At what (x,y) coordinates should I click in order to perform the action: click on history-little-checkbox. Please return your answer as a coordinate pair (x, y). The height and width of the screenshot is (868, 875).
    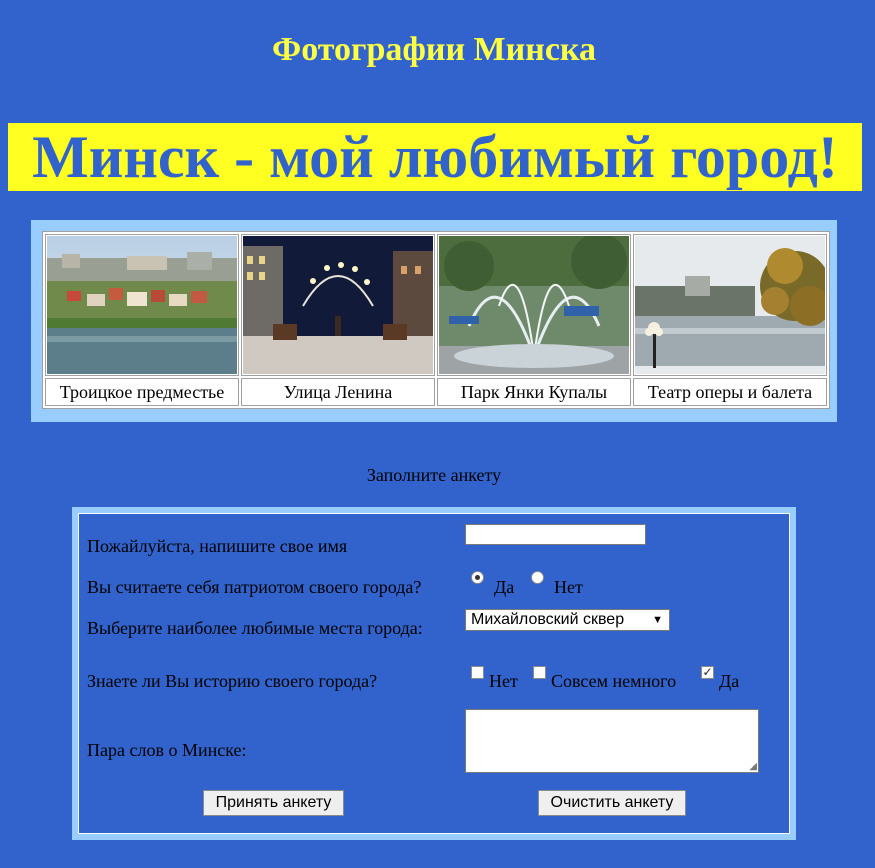
    Looking at the image, I should click on (539, 672).